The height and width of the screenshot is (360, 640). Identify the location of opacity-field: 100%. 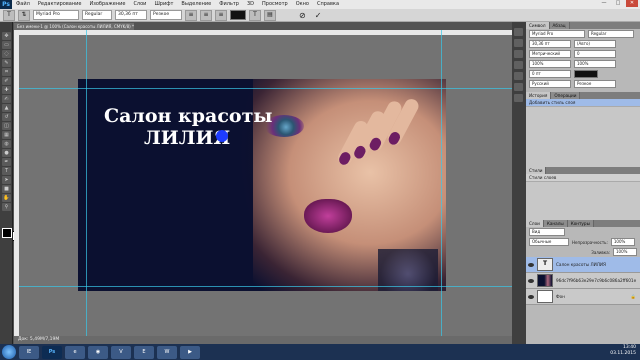
(622, 242).